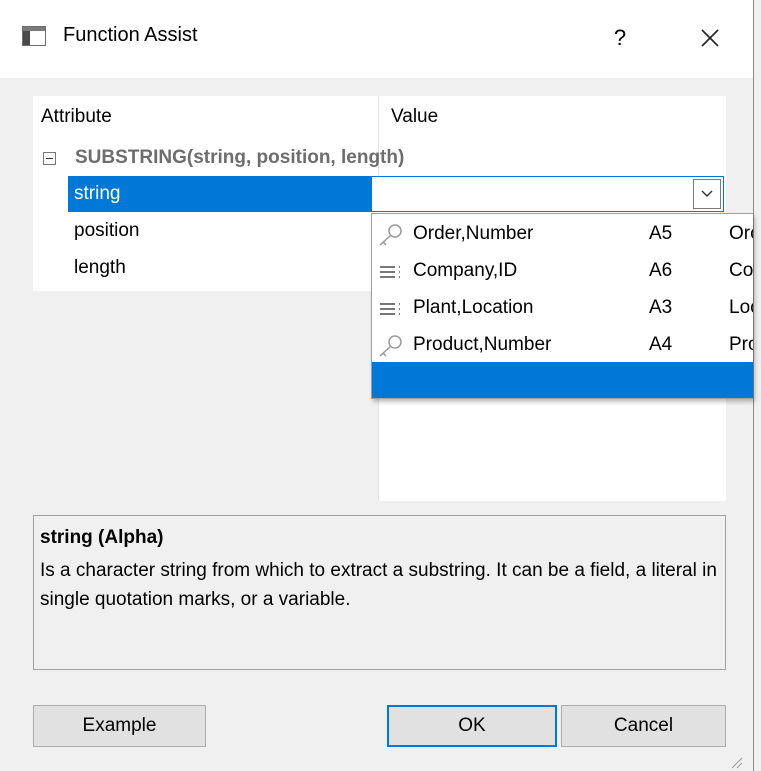 The height and width of the screenshot is (771, 761). I want to click on app-window-icon, so click(34, 36).